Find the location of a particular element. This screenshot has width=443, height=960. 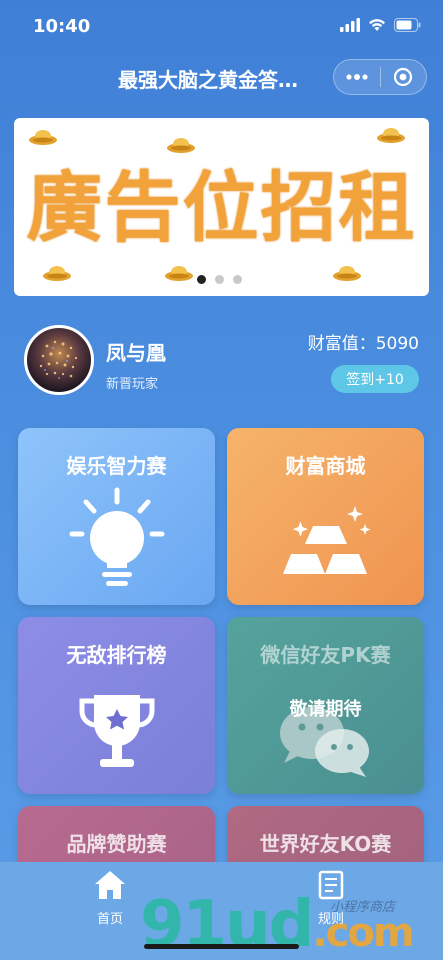

target-icon is located at coordinates (403, 77).